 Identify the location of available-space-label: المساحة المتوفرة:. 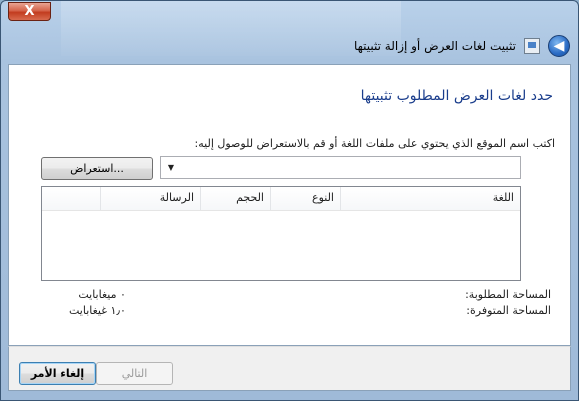
(508, 310).